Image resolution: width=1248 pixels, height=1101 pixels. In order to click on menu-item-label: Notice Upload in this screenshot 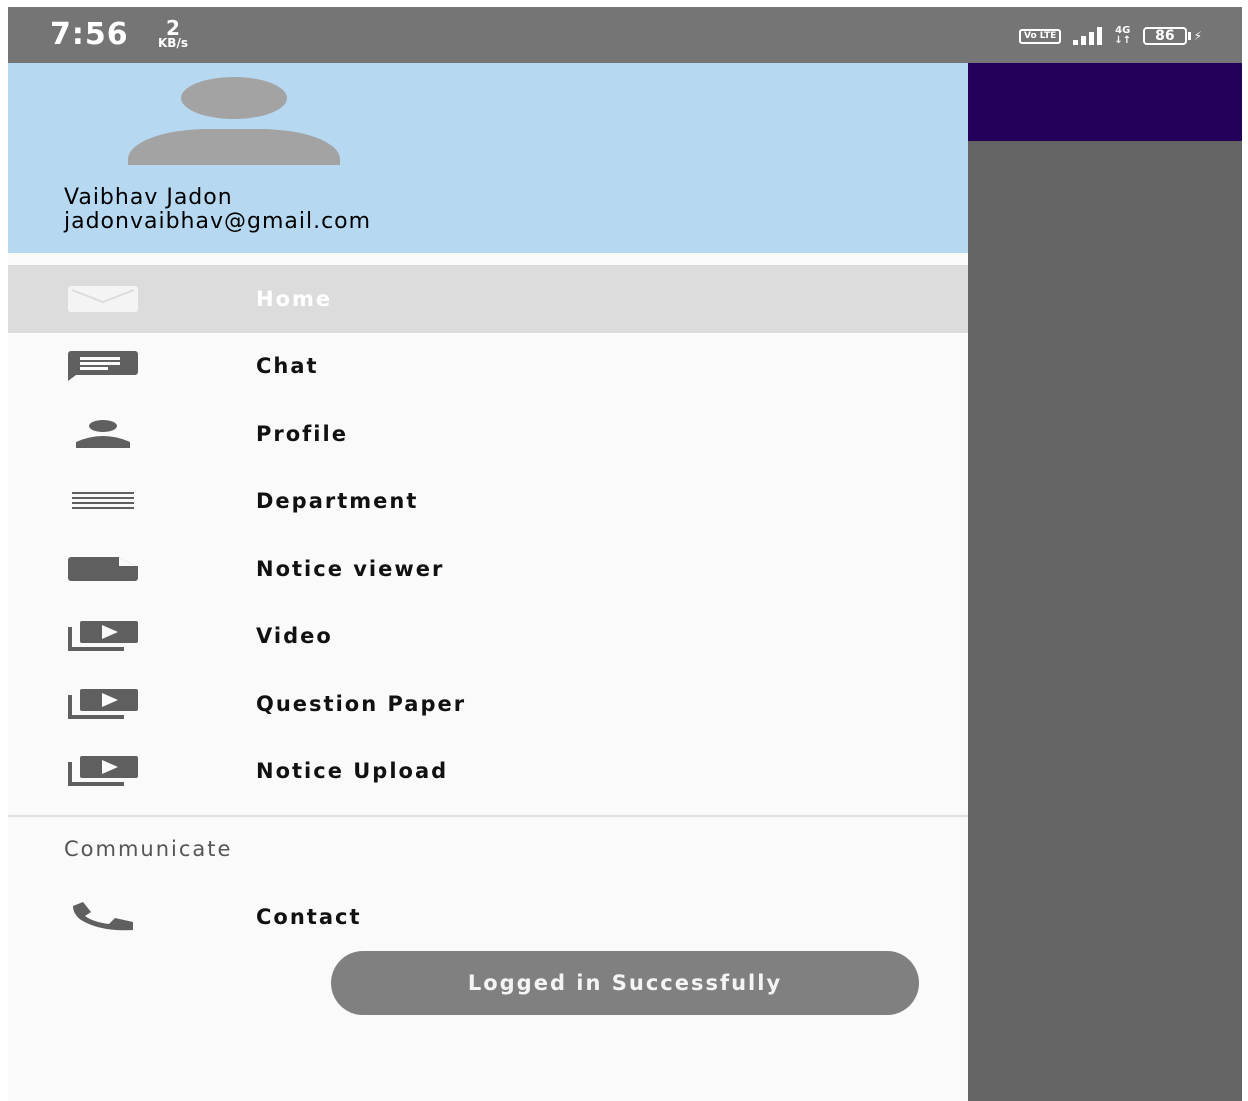, I will do `click(352, 771)`.